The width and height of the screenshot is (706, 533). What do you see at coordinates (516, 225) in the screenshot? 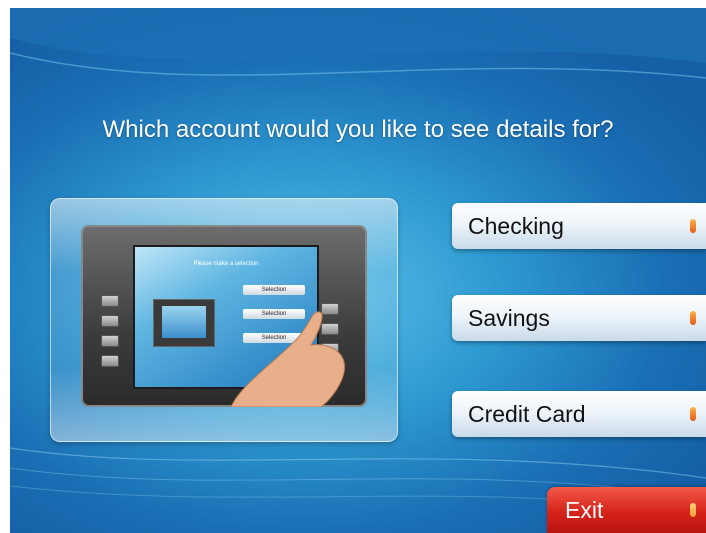
I see `checking-label: Checking` at bounding box center [516, 225].